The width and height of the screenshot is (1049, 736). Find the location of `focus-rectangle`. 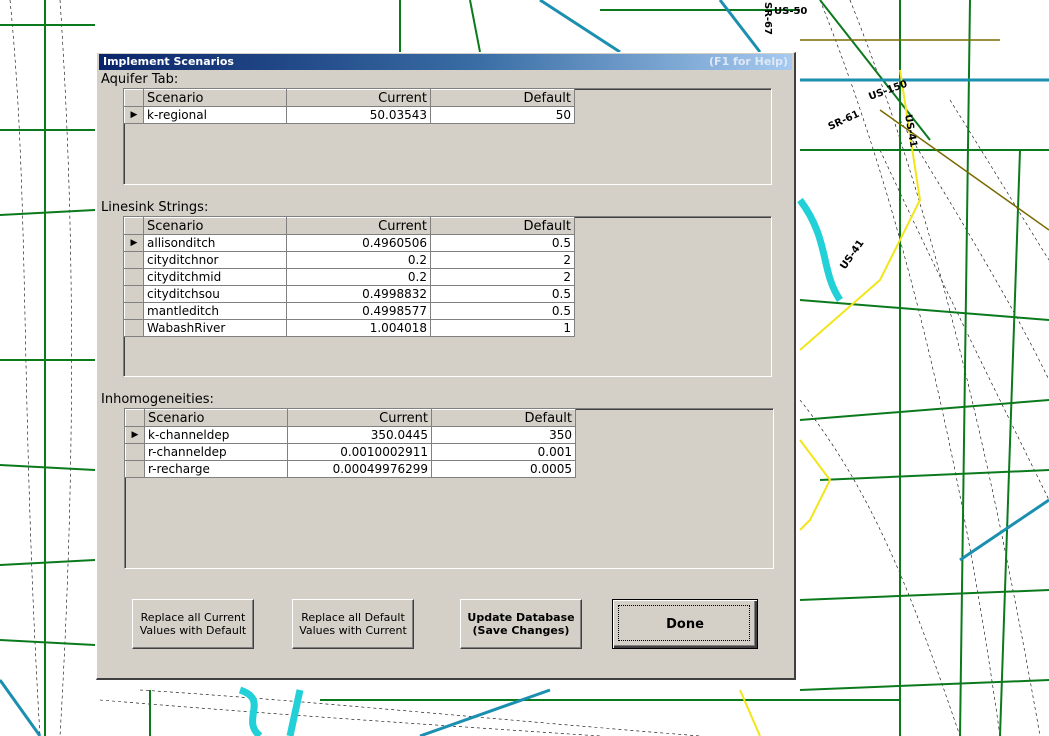

focus-rectangle is located at coordinates (684, 623).